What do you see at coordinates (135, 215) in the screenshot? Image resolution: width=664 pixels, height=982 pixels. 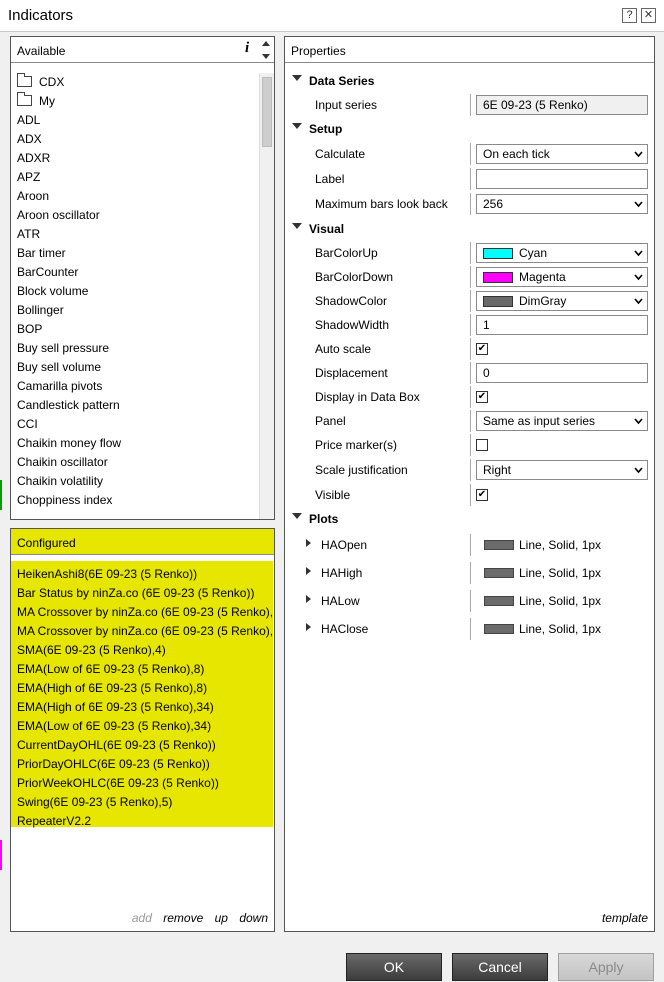 I see `list-item: Aroon oscillator` at bounding box center [135, 215].